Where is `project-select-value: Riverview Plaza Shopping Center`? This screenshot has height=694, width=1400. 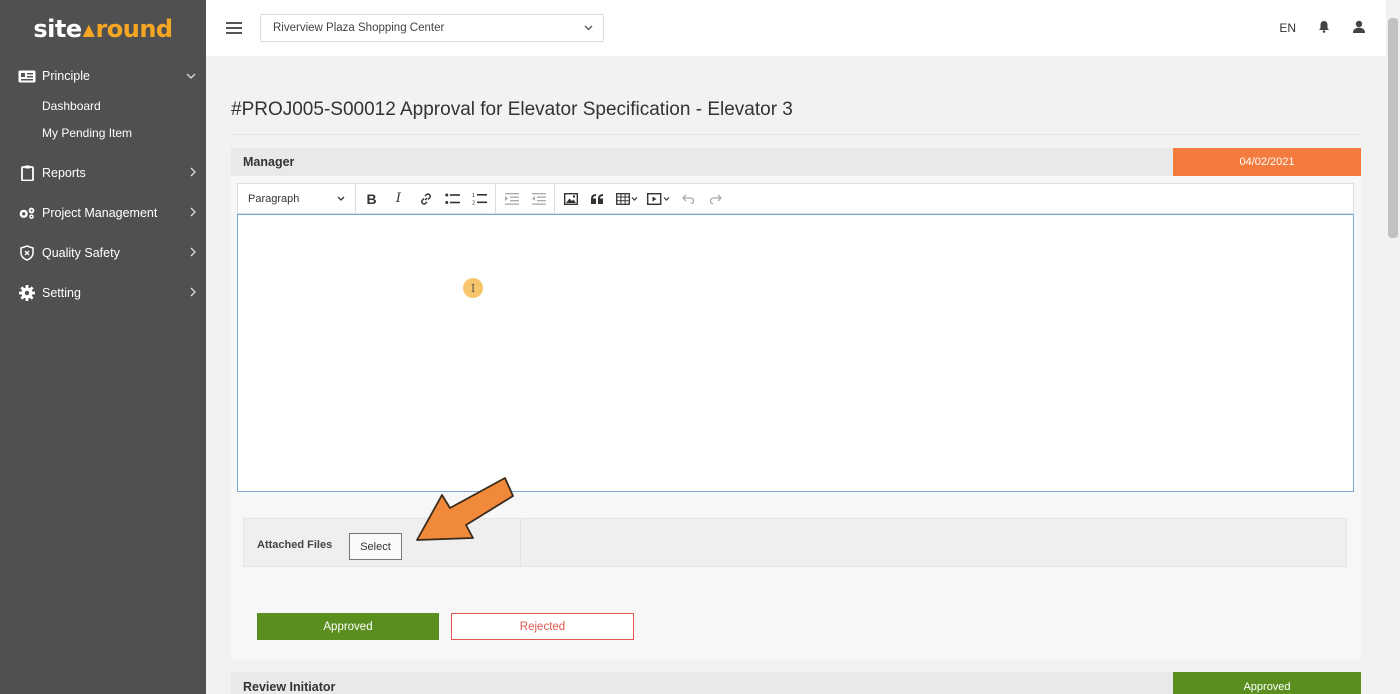
project-select-value: Riverview Plaza Shopping Center is located at coordinates (359, 28).